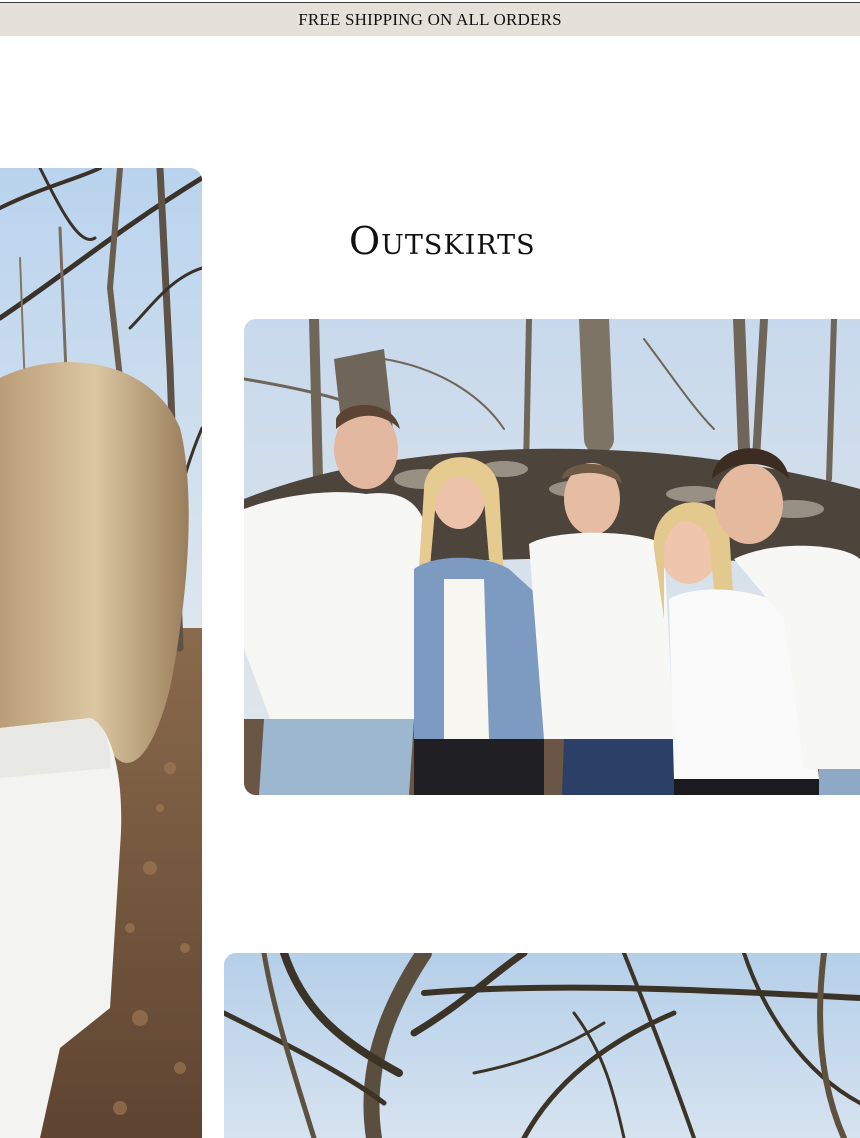 The width and height of the screenshot is (860, 1138). I want to click on section-title: Outskirts, so click(442, 241).